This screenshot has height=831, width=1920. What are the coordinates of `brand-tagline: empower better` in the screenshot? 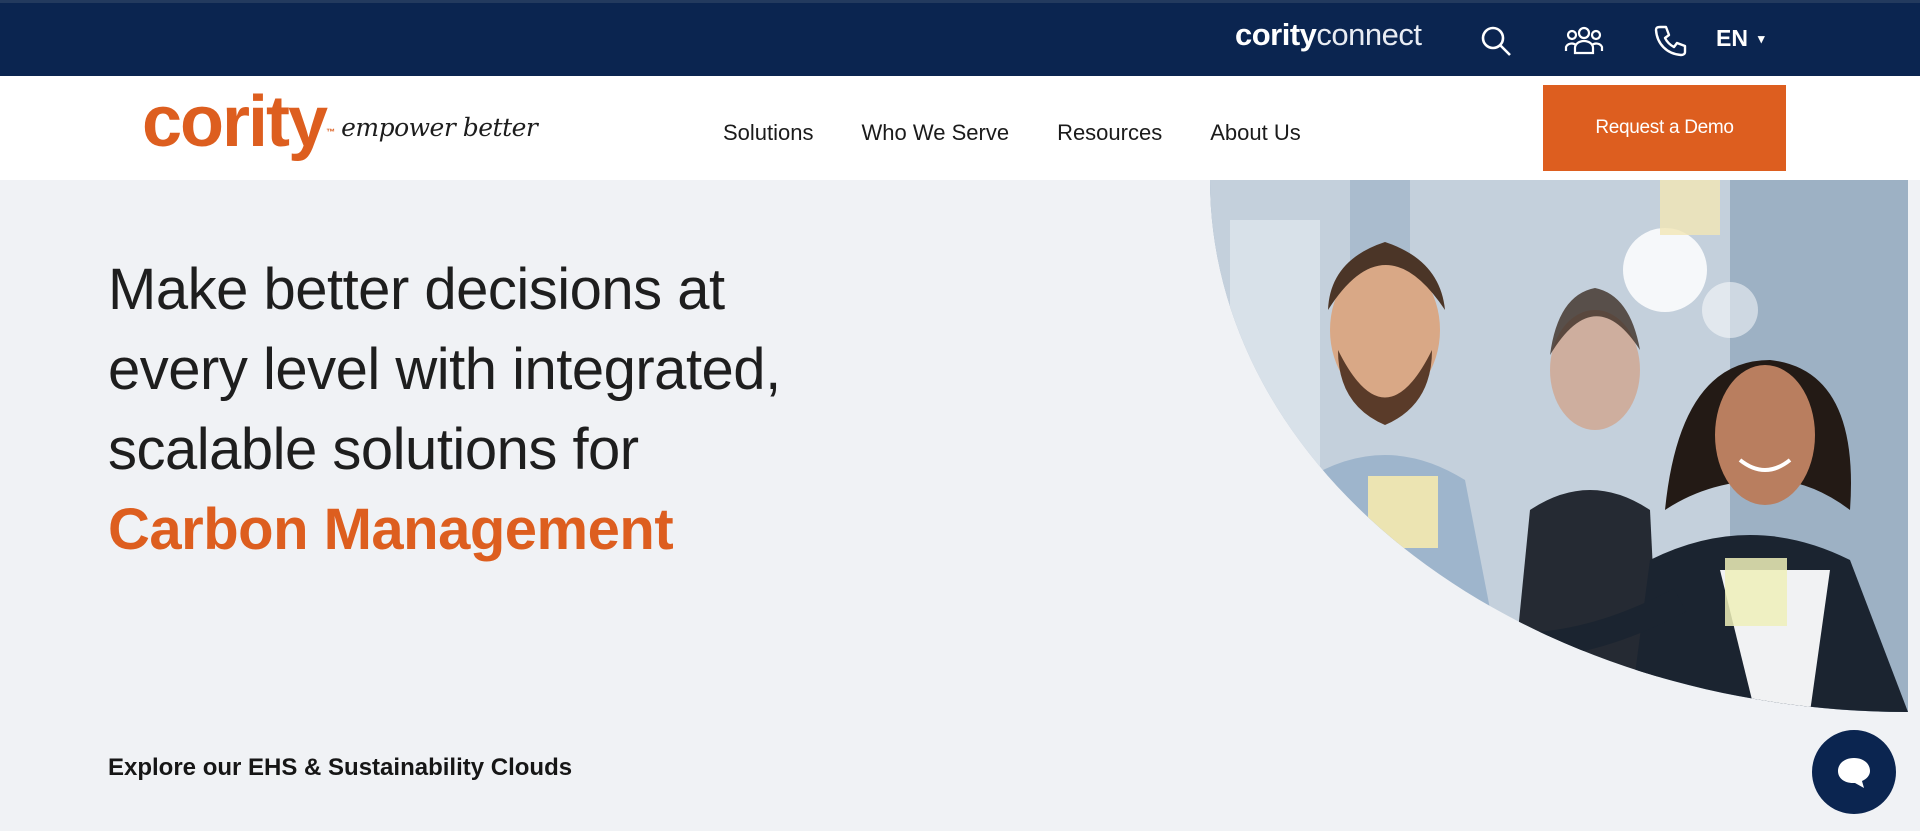 It's located at (439, 127).